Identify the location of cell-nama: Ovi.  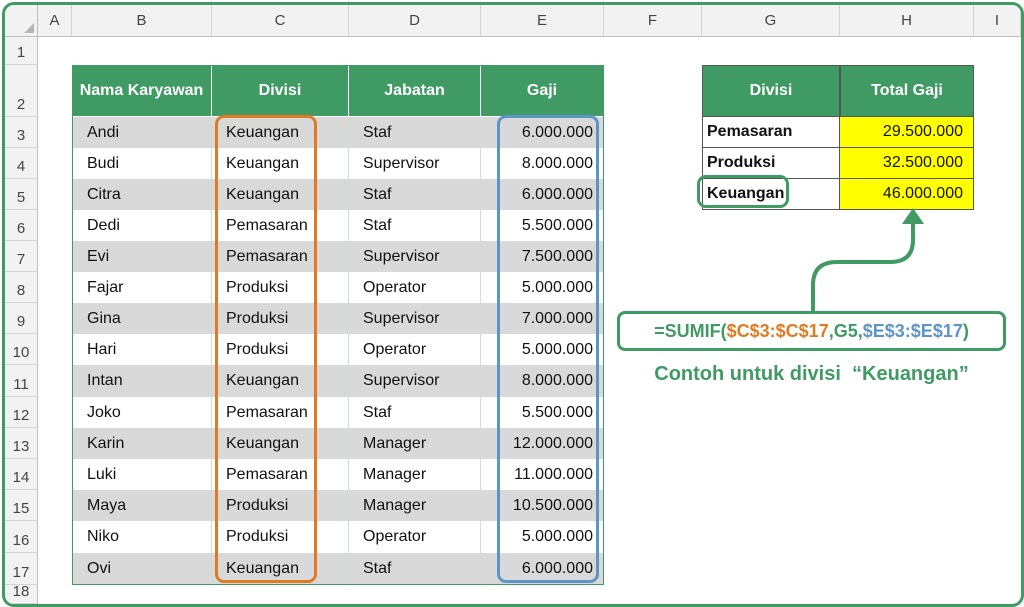
(142, 569).